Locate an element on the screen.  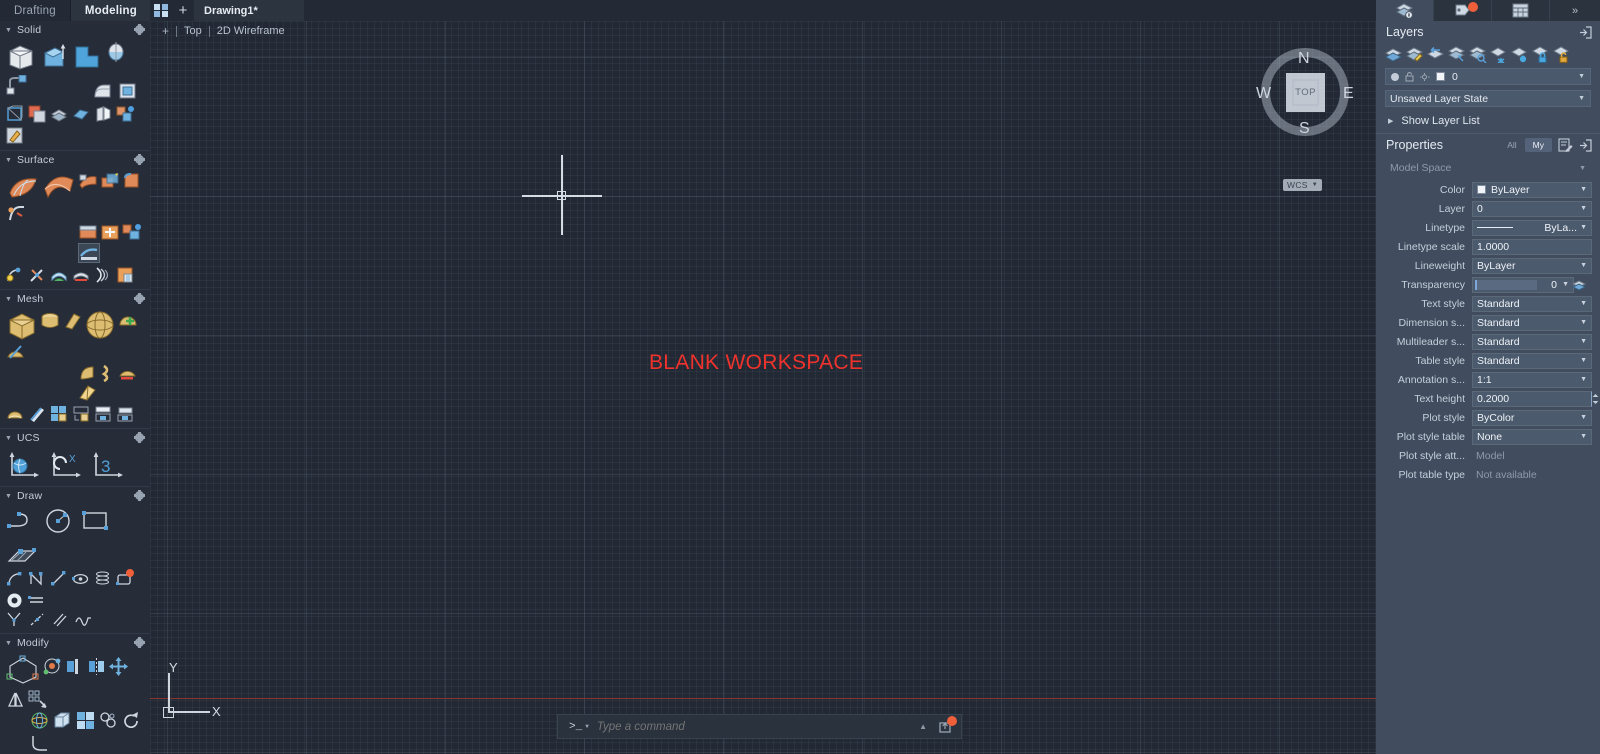
helix-icon is located at coordinates (102, 578).